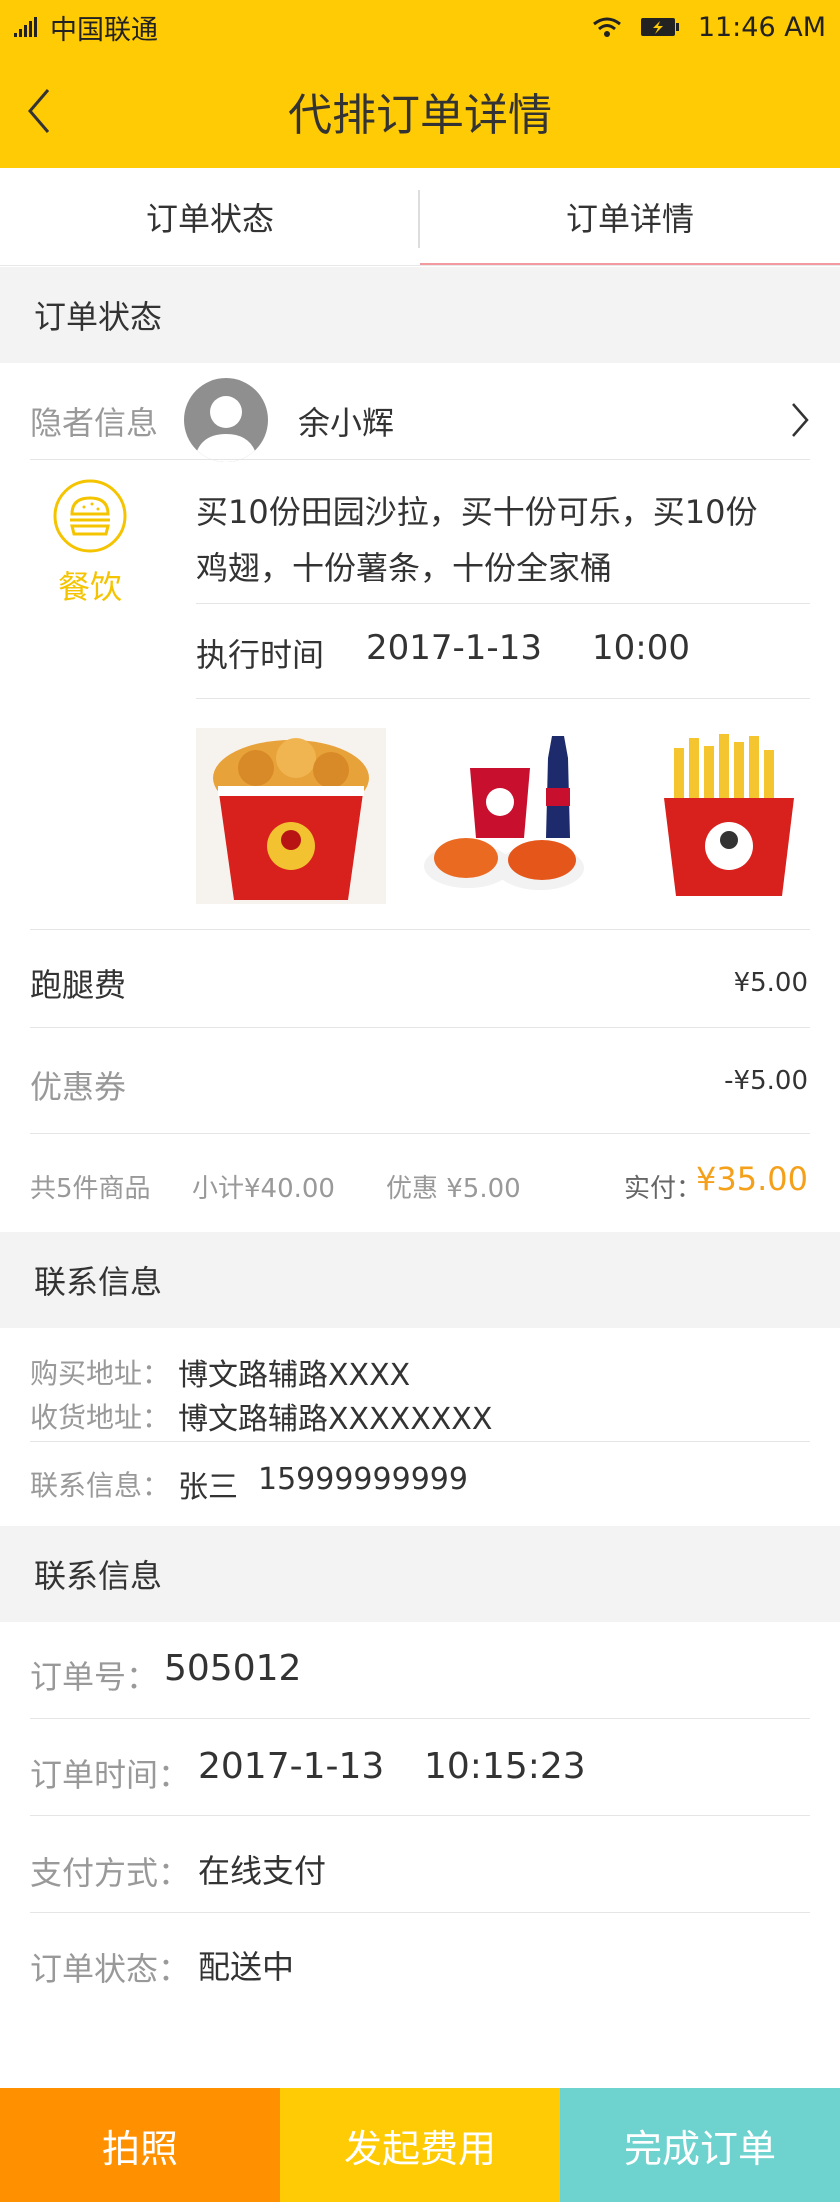 This screenshot has height=2202, width=840. I want to click on battery-icon, so click(659, 27).